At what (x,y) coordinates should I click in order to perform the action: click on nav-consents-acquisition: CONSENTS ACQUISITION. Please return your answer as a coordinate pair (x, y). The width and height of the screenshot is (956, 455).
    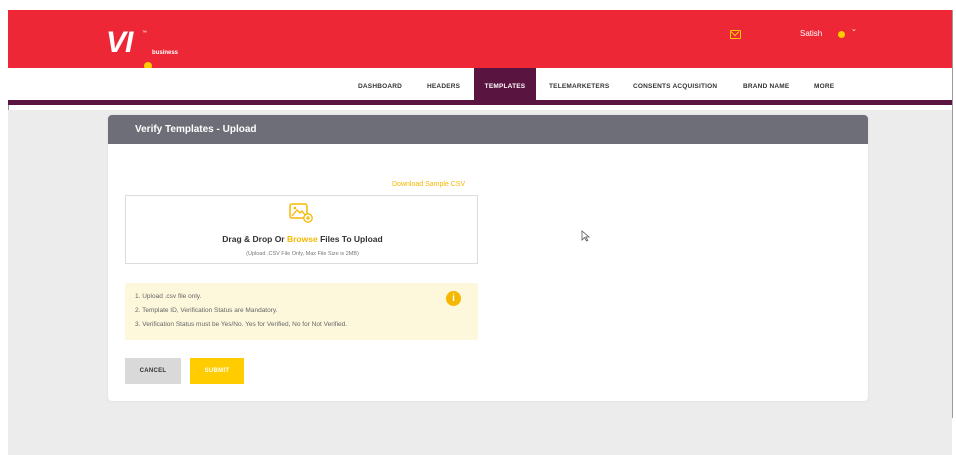
    Looking at the image, I should click on (675, 86).